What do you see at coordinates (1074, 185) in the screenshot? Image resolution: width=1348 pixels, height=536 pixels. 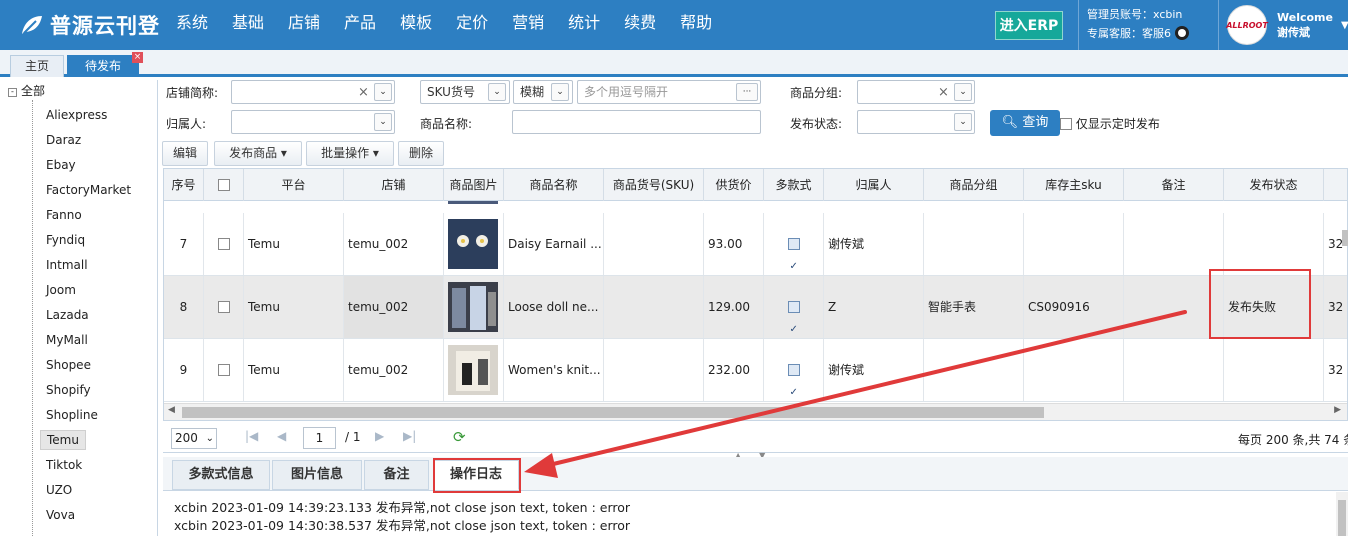 I see `col-main-sku: 库存主sku` at bounding box center [1074, 185].